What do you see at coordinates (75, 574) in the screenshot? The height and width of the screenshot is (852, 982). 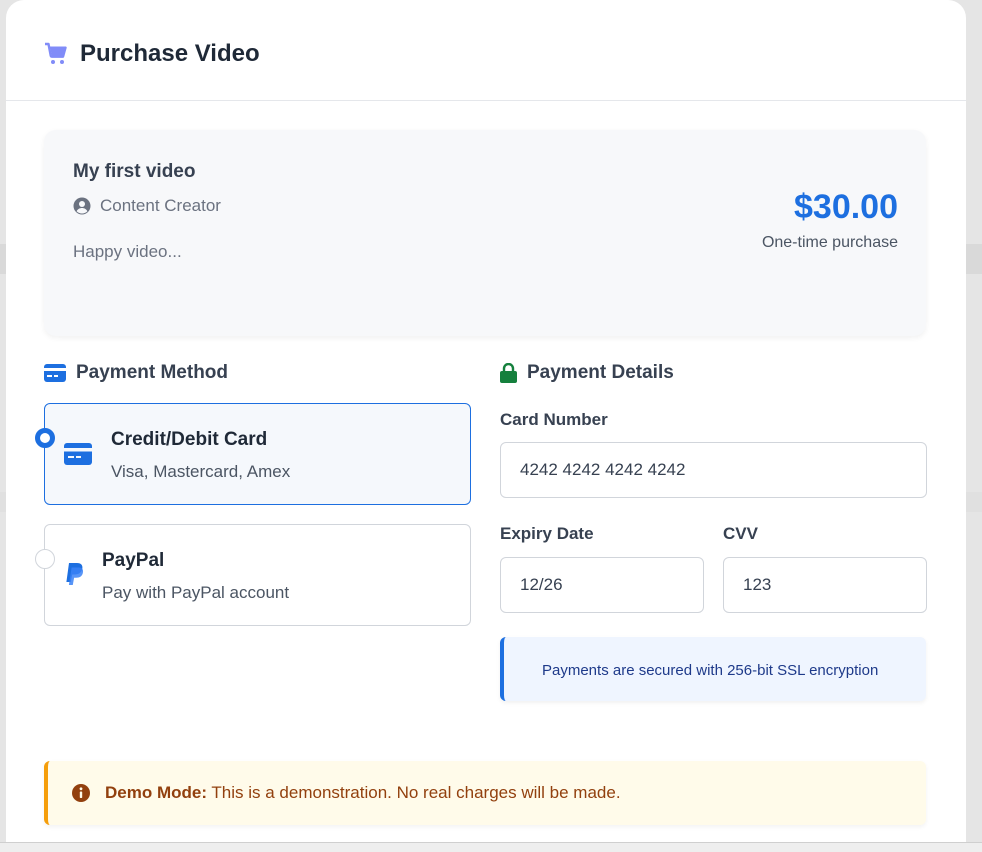 I see `paypal-icon` at bounding box center [75, 574].